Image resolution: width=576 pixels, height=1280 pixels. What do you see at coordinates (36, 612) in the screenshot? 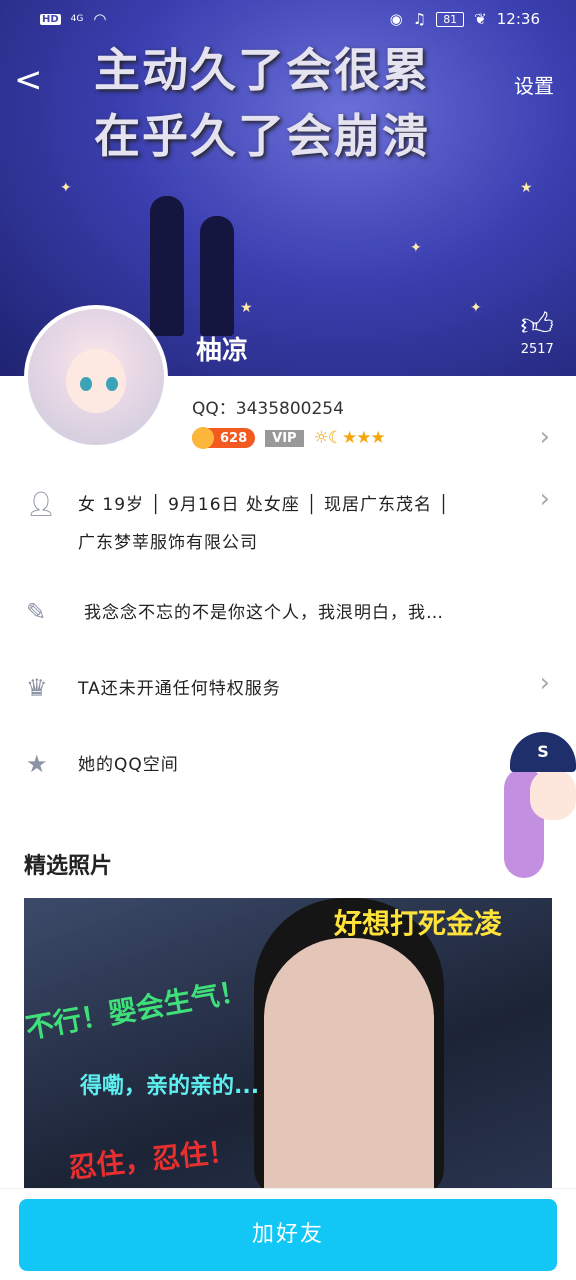
I see `pencil-icon: ✎` at bounding box center [36, 612].